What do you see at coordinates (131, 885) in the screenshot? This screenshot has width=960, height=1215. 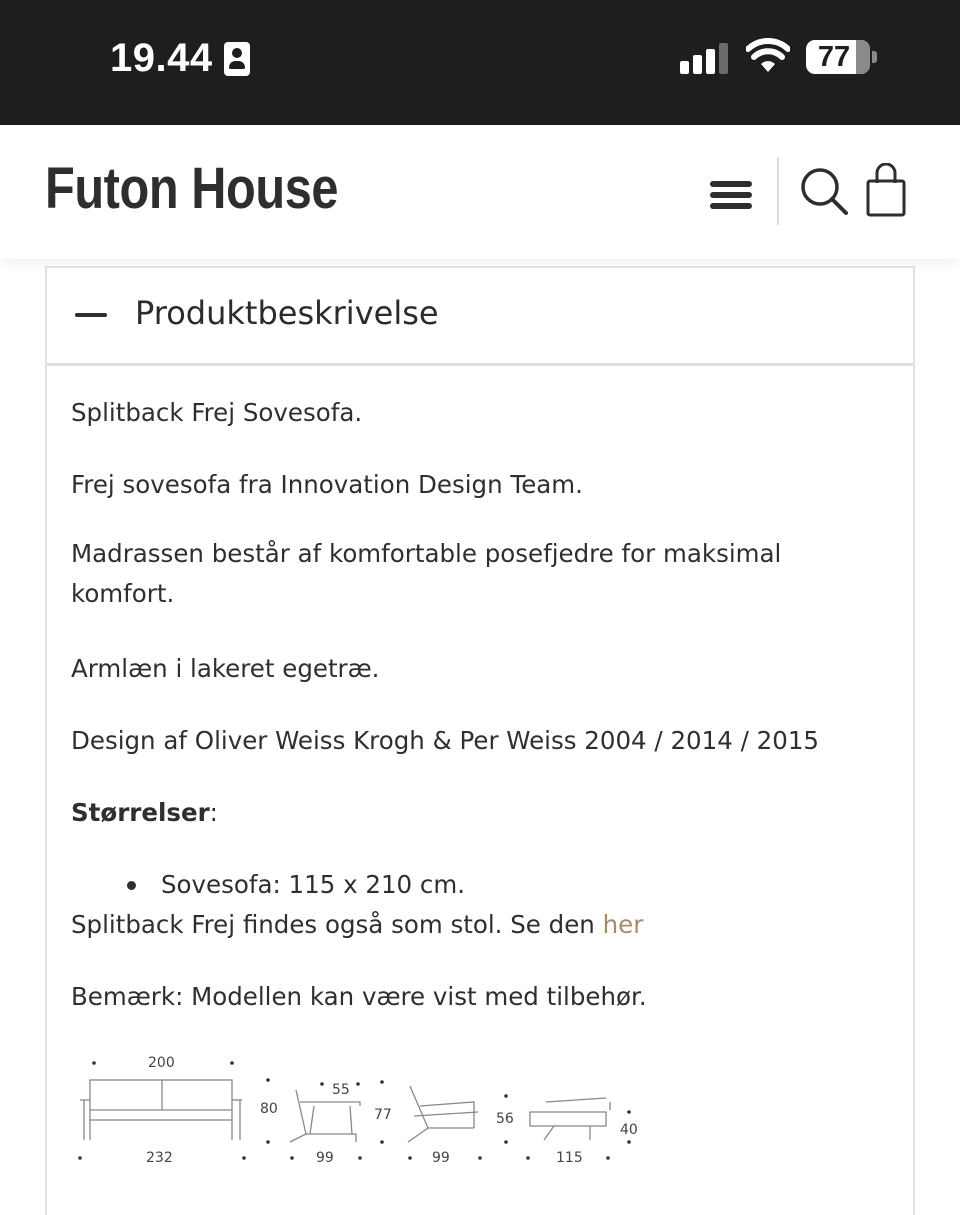 I see `bullet-icon` at bounding box center [131, 885].